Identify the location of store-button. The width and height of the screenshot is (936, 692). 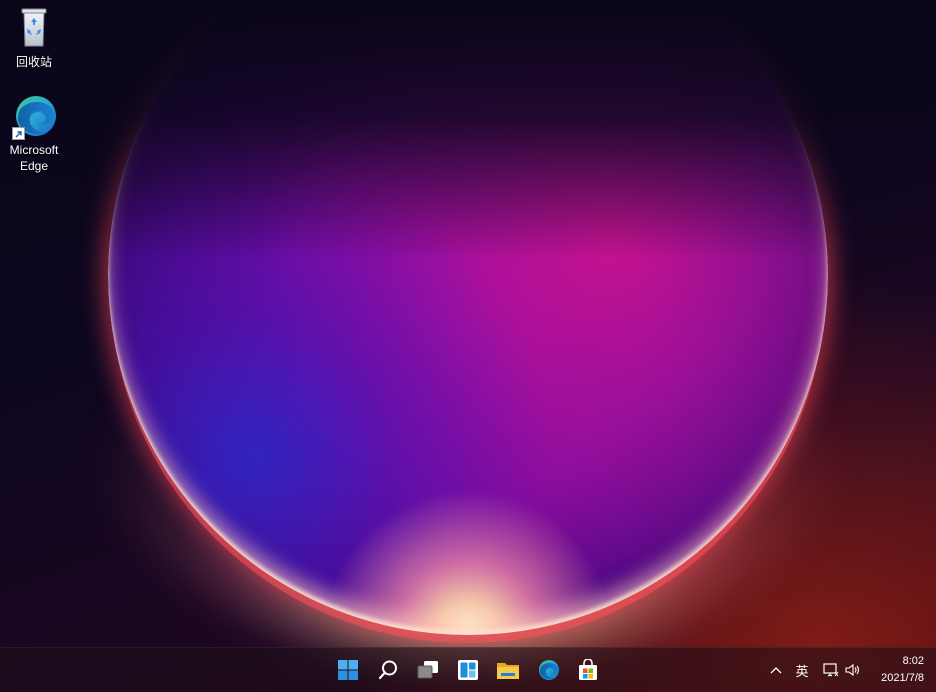
(588, 670).